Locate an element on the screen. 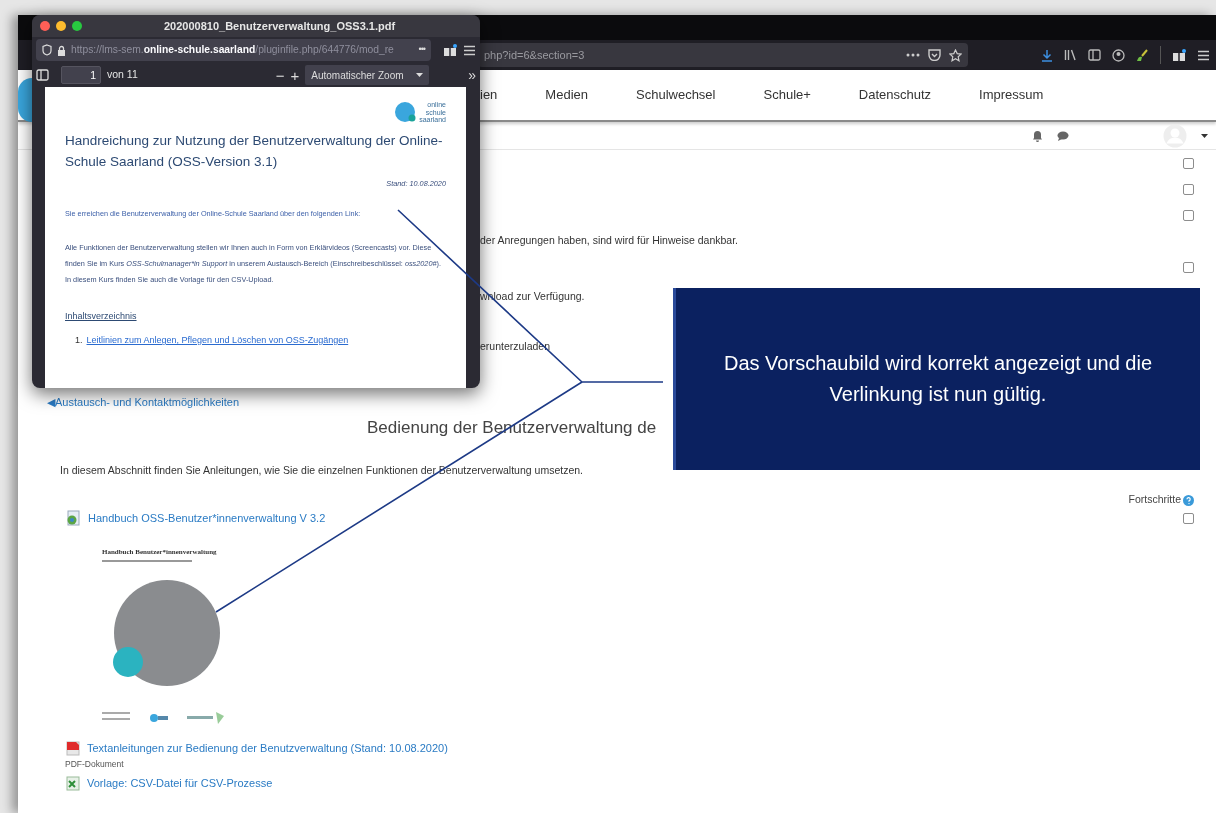 This screenshot has height=813, width=1216. file-type-label: PDF-Dokument is located at coordinates (95, 764).